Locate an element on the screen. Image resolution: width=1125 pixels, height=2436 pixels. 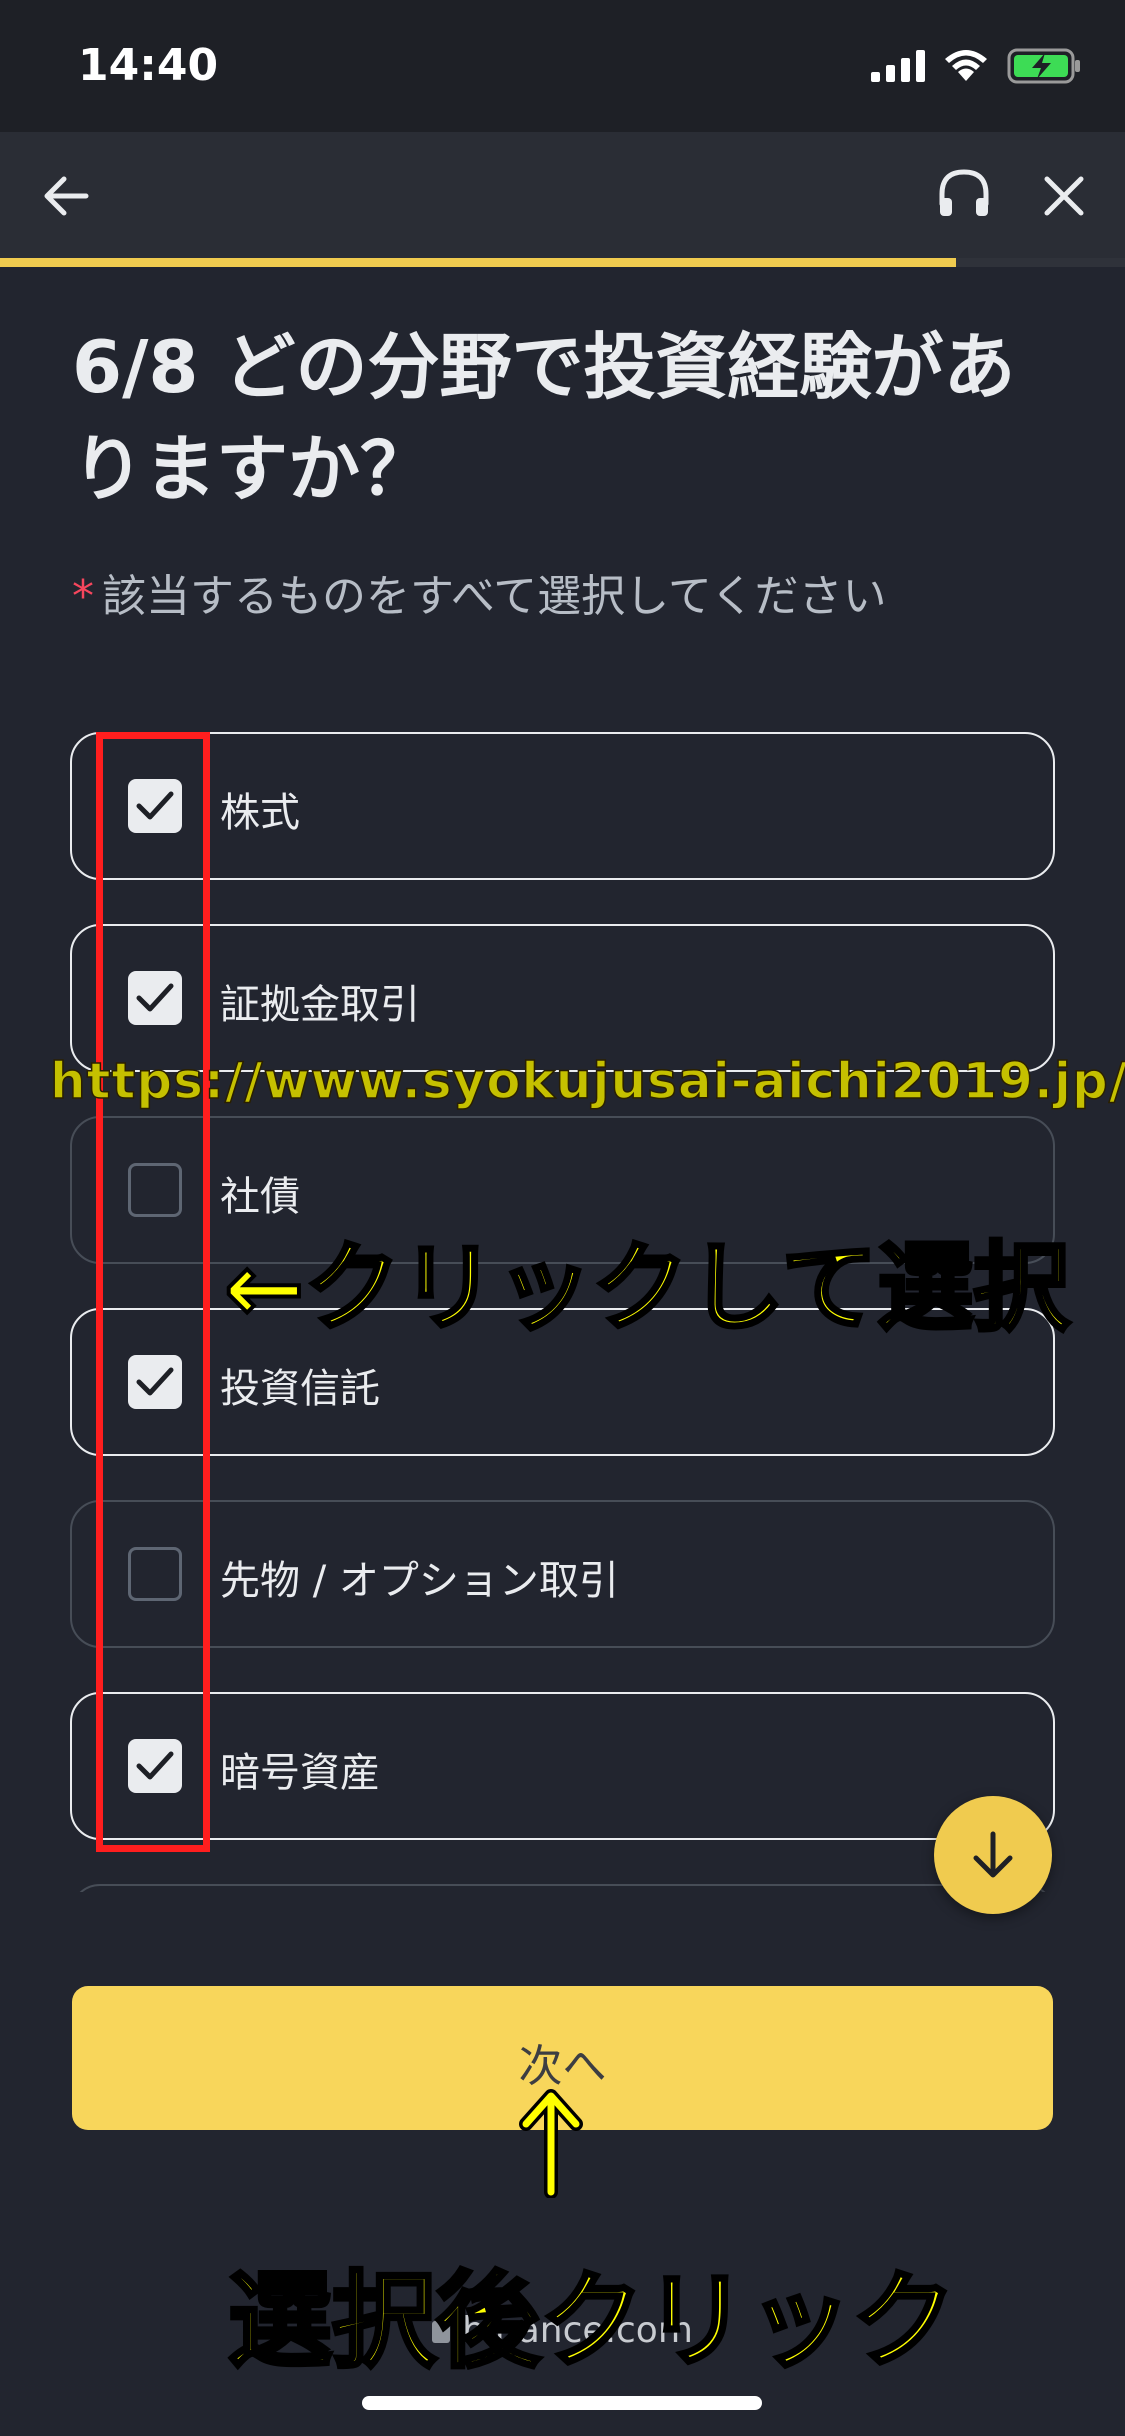
question-title: 6/8 どの分野で投資経験がありますか？ is located at coordinates (544, 418).